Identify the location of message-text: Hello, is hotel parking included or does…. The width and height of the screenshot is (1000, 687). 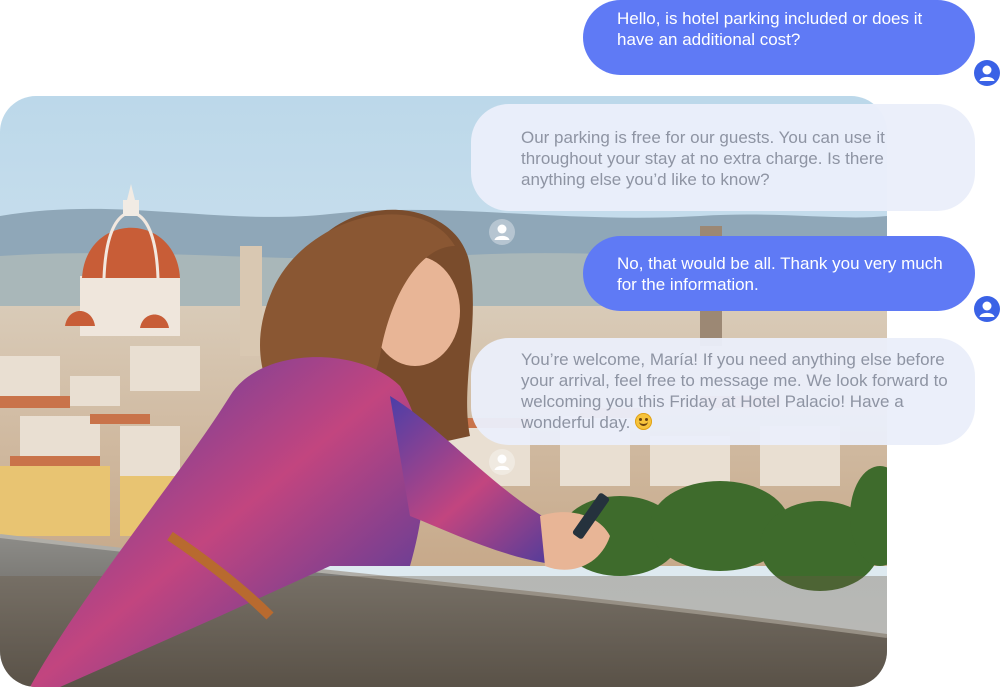
(770, 29).